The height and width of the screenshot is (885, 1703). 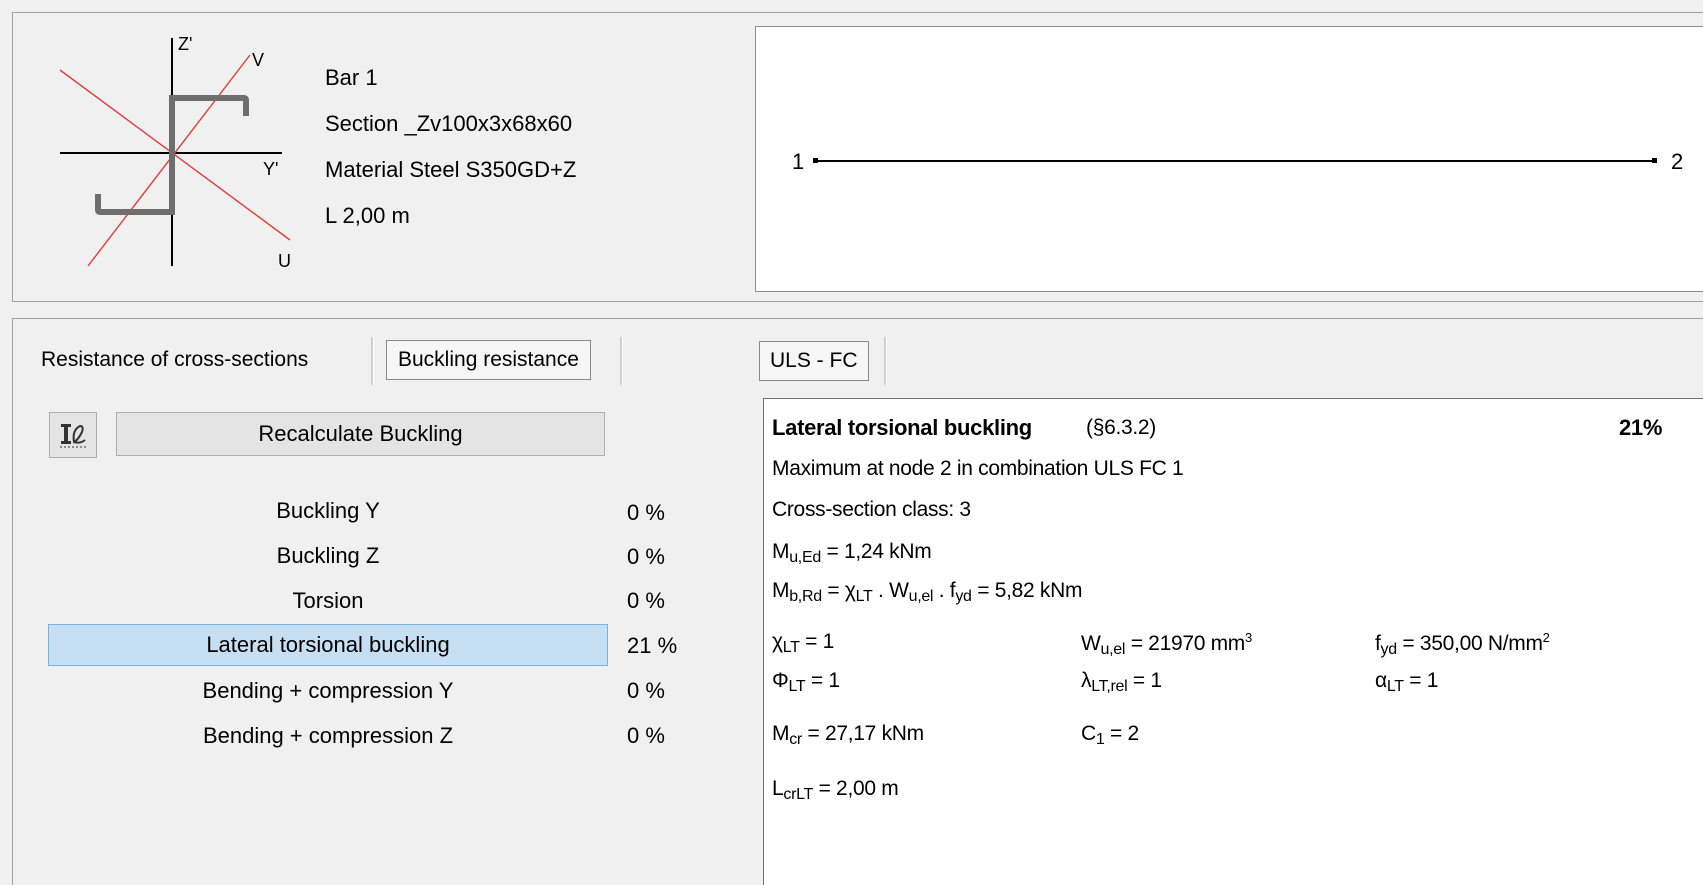 I want to click on recalculate-buckling-button: Recalculate Buckling, so click(x=360, y=434).